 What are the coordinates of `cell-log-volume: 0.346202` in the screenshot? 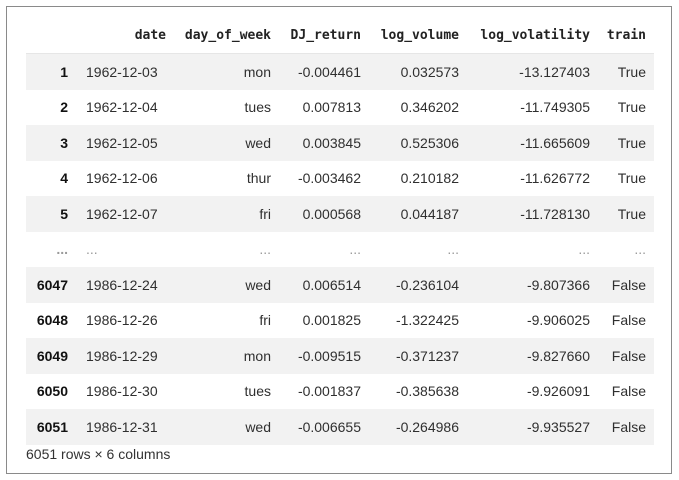 It's located at (429, 107).